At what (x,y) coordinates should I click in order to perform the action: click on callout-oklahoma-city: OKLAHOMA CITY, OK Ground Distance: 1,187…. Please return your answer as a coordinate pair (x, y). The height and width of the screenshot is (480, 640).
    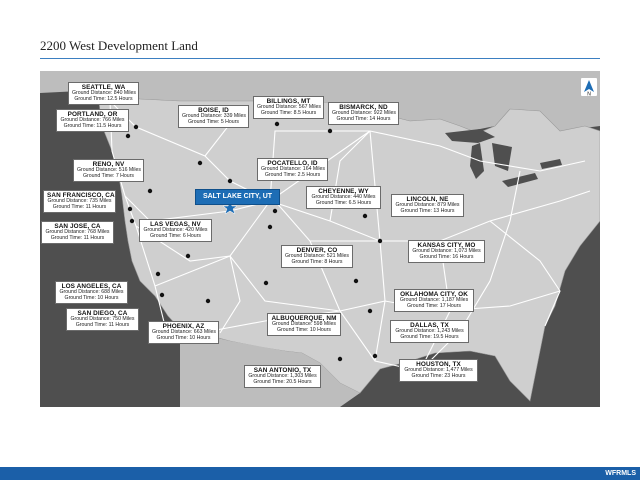
    Looking at the image, I should click on (434, 300).